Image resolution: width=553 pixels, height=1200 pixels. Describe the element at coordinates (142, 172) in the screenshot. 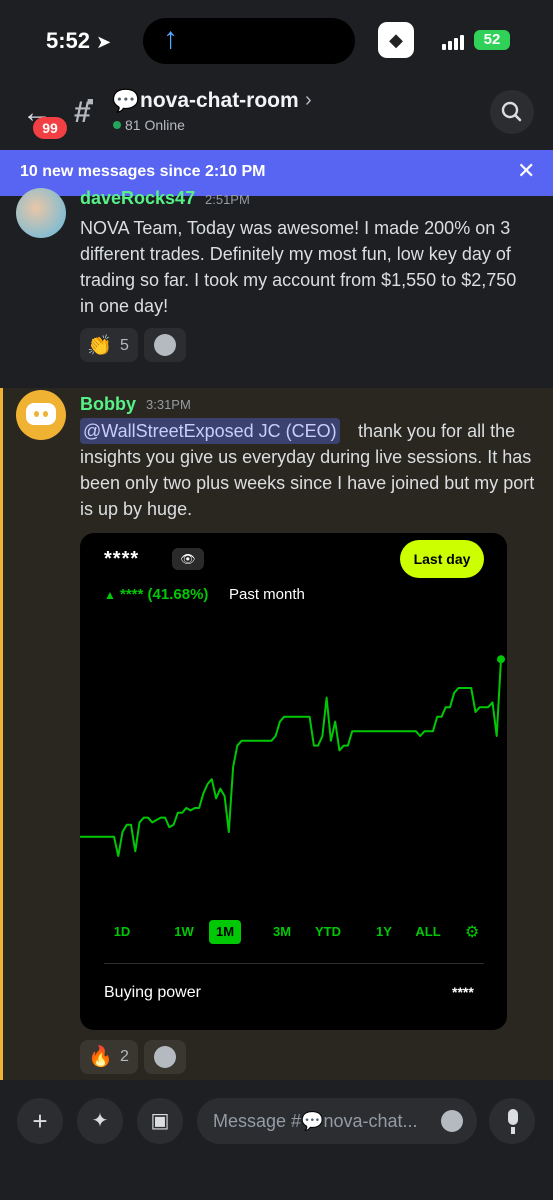

I see `banner-text: 10 new messages since 2:10 PM` at that location.